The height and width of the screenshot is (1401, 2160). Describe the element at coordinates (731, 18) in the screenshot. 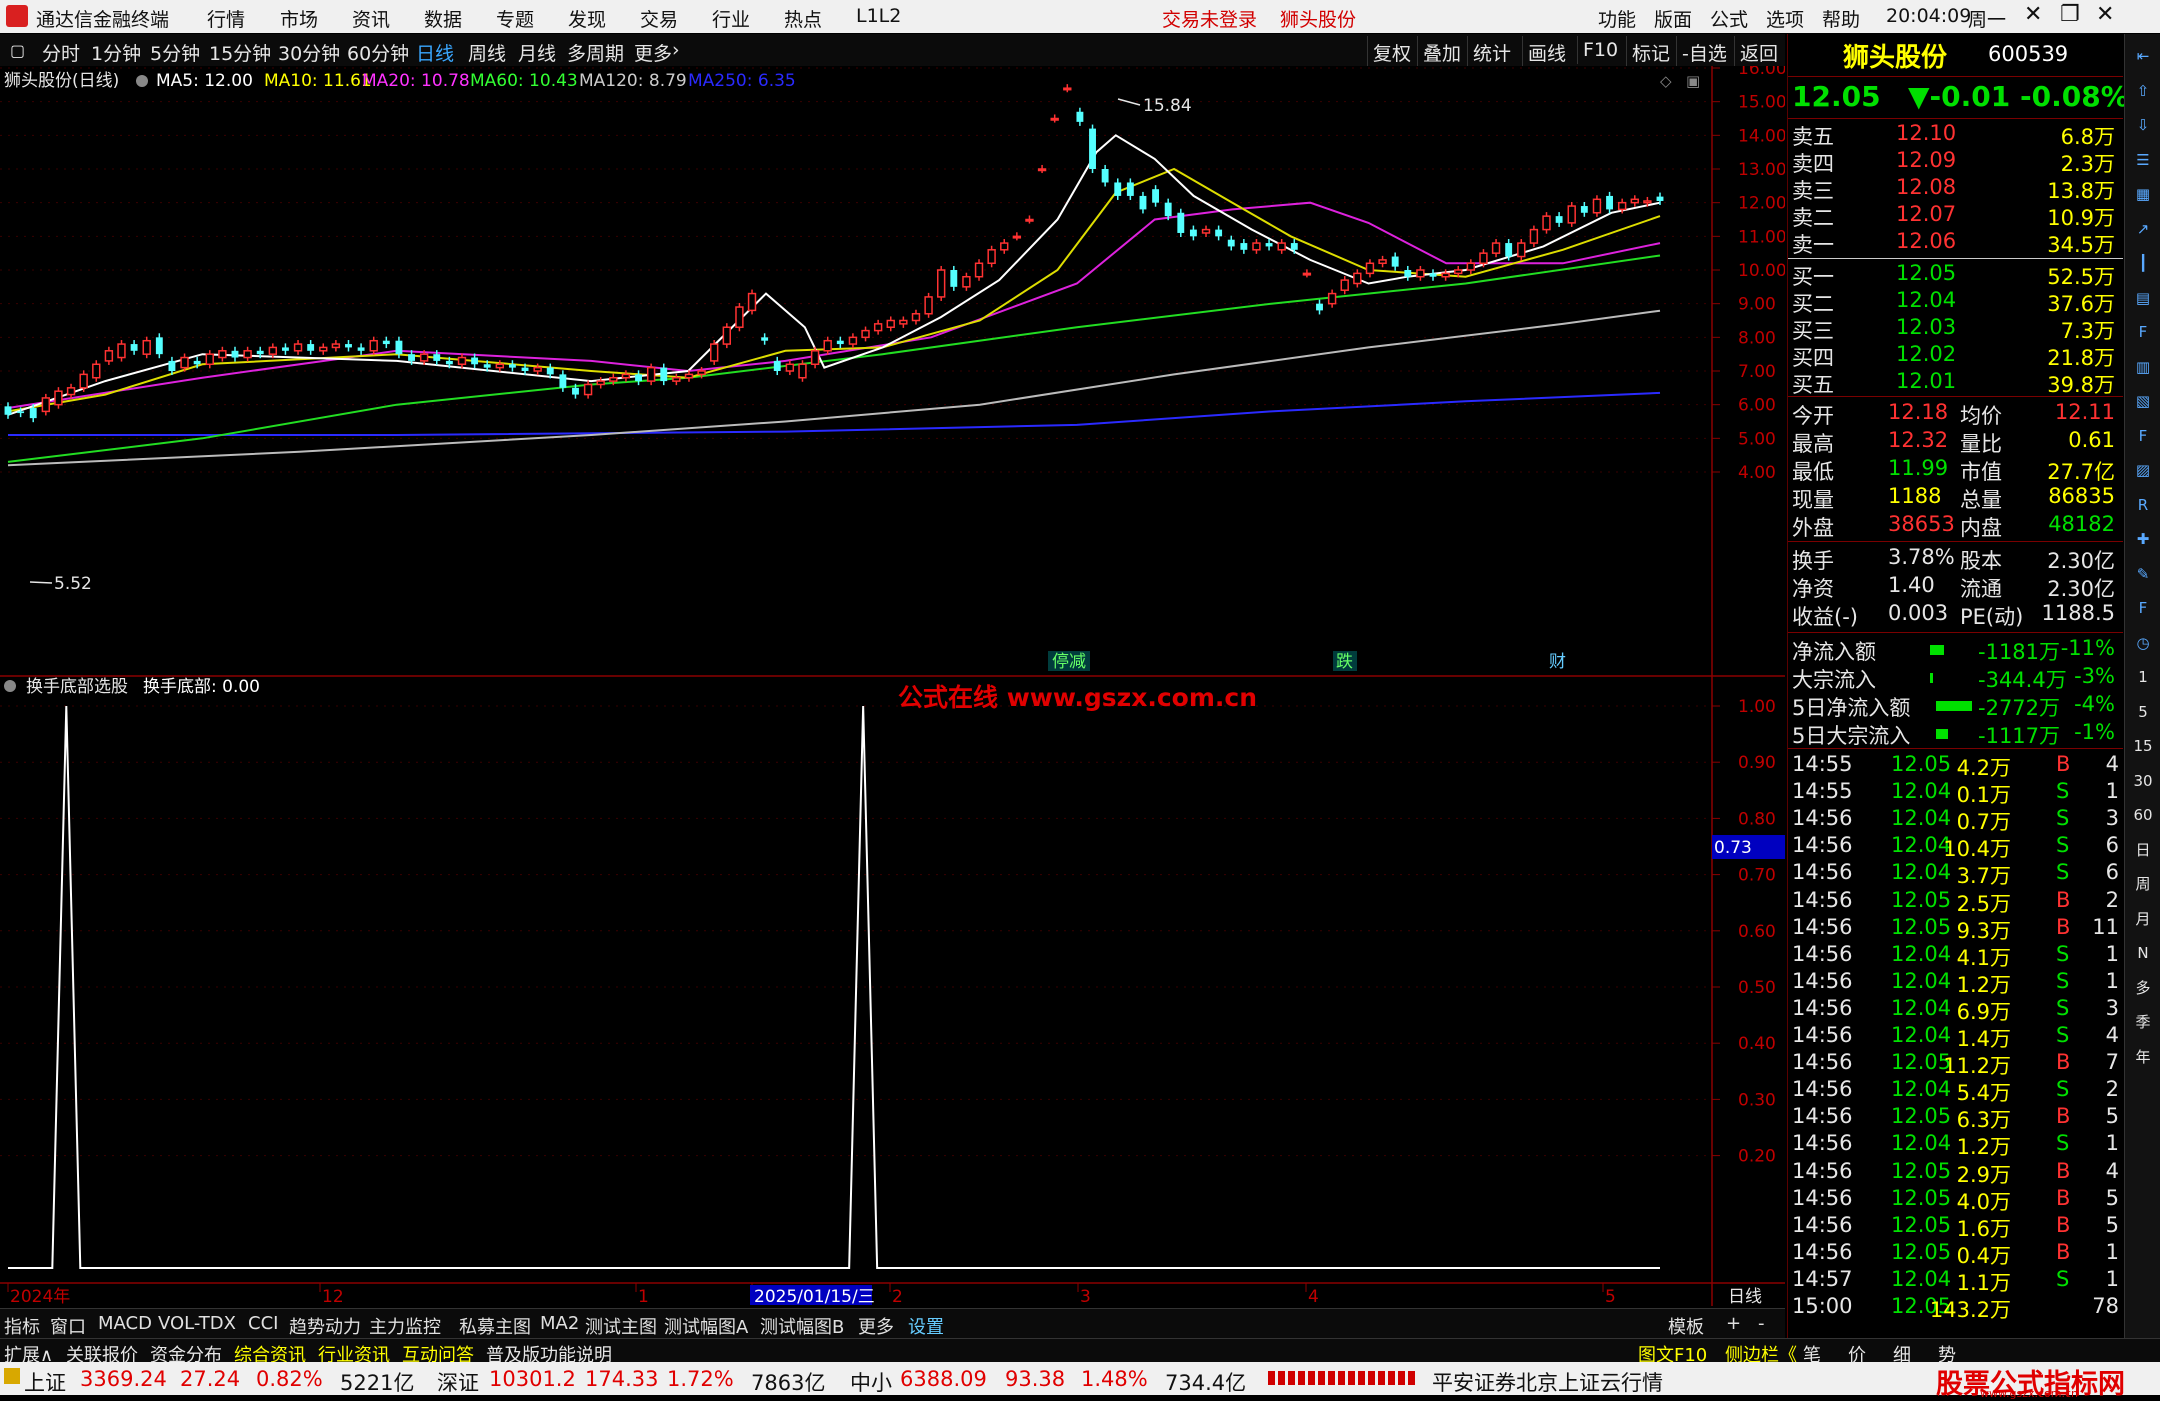

I see `menu-hangye: 行业` at that location.